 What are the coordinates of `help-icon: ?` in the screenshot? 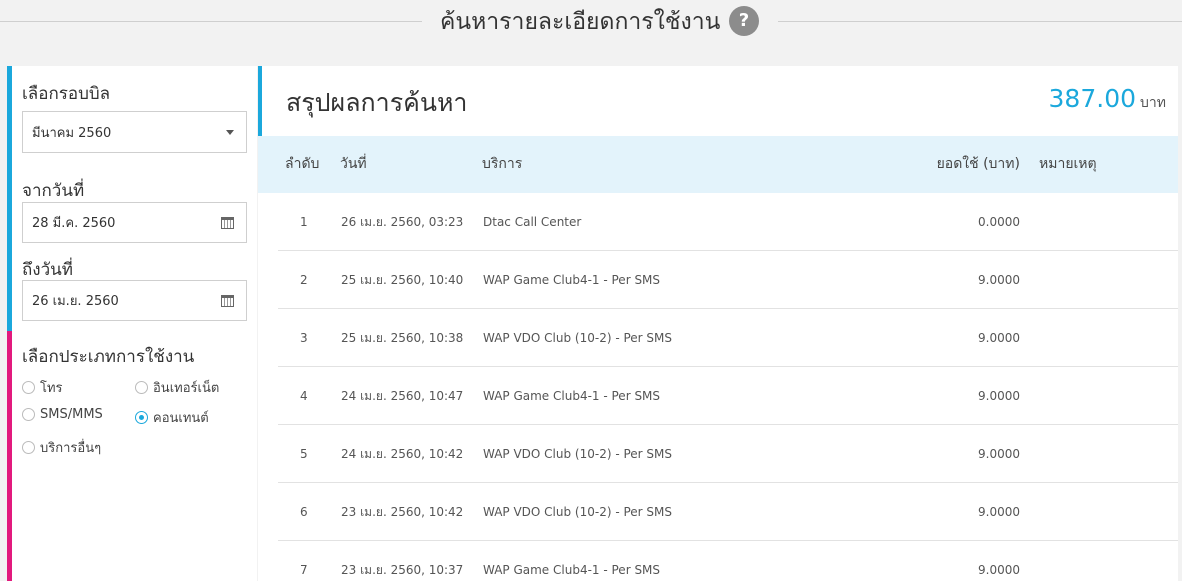 It's located at (744, 21).